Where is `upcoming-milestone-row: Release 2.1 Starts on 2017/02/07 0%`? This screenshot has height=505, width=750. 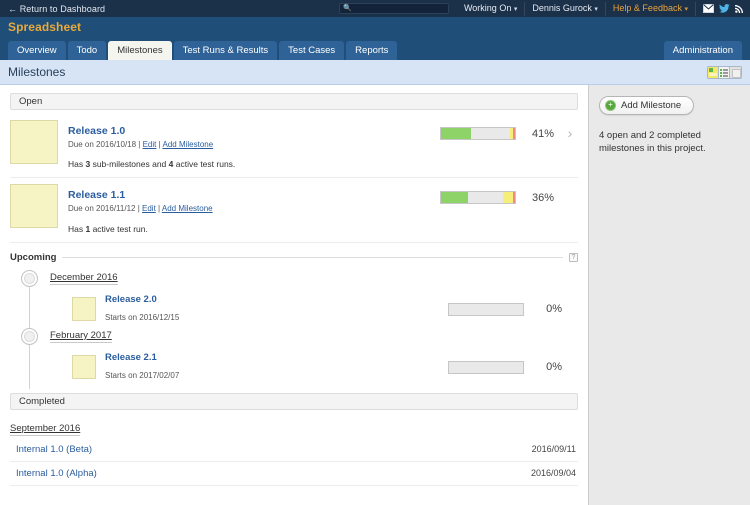 upcoming-milestone-row: Release 2.1 Starts on 2017/02/07 0% is located at coordinates (325, 367).